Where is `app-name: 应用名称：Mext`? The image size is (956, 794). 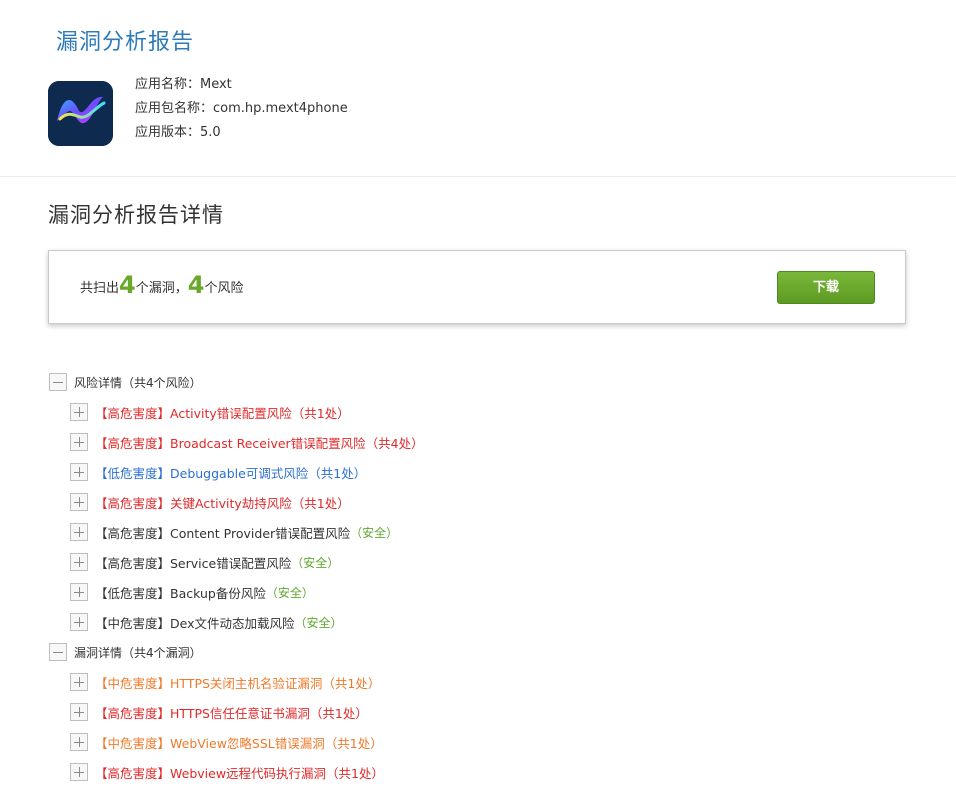 app-name: 应用名称：Mext is located at coordinates (183, 84).